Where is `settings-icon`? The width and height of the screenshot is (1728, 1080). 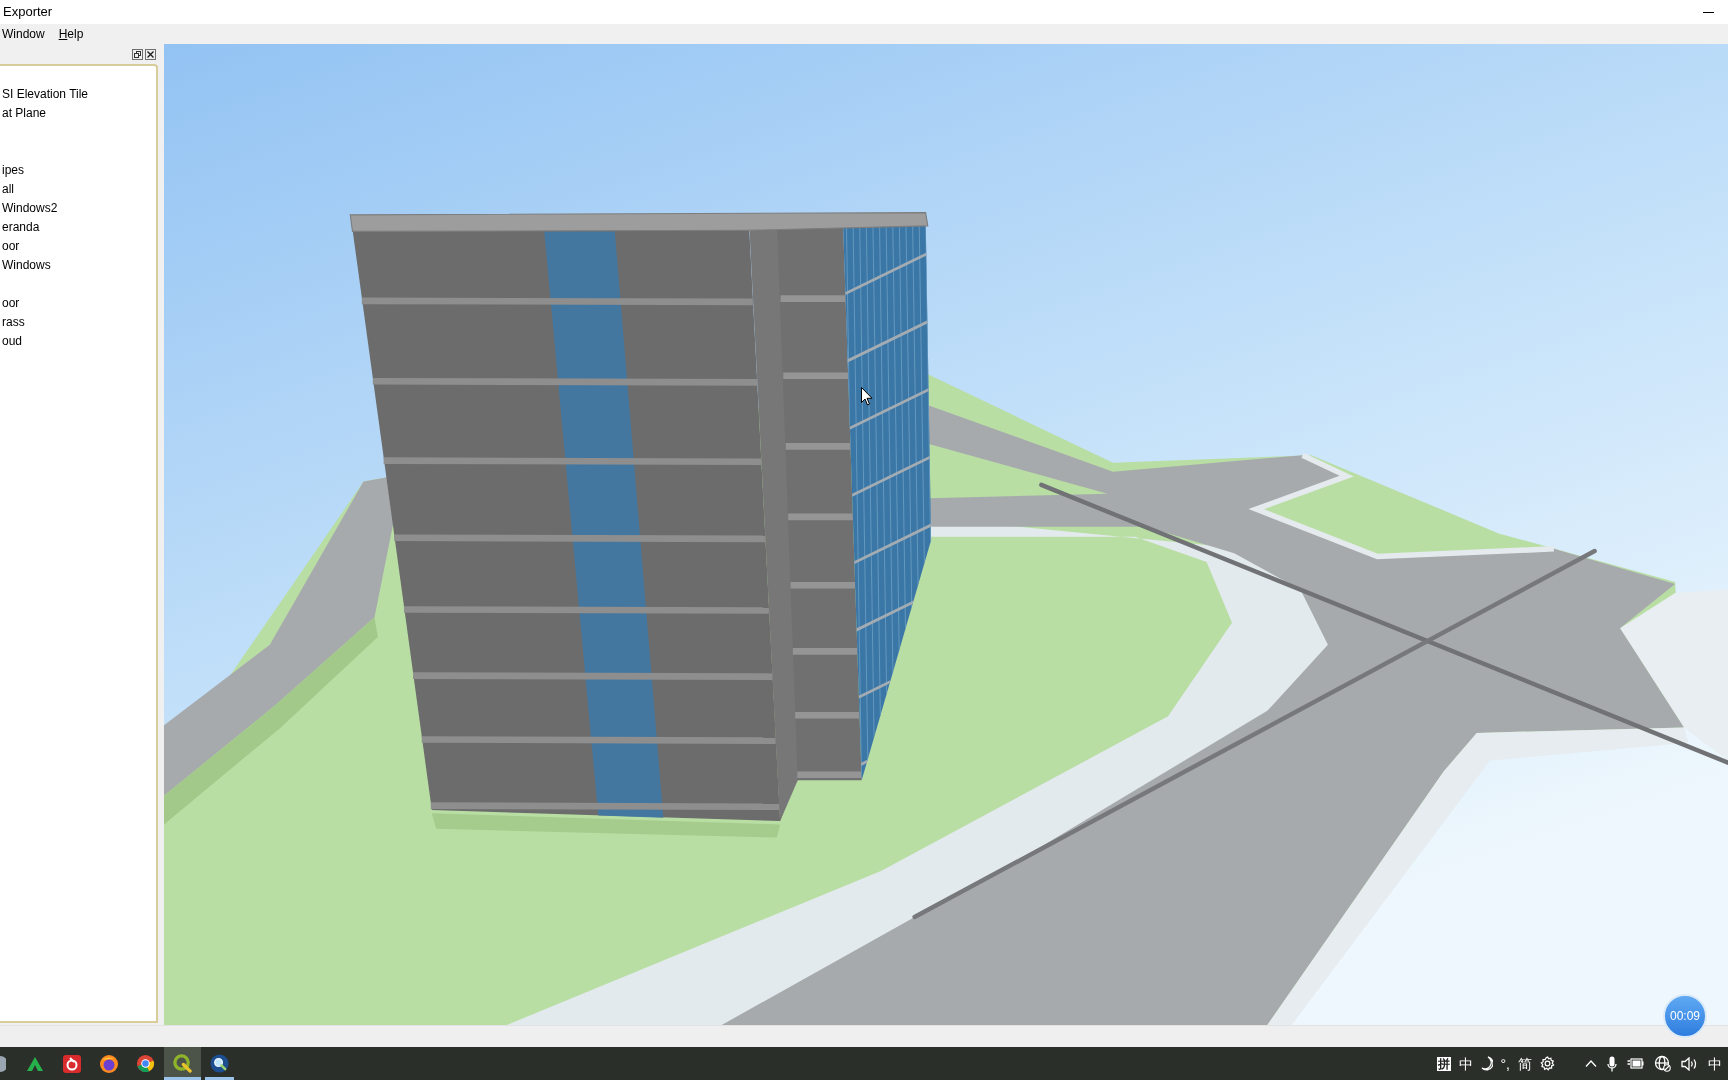 settings-icon is located at coordinates (1547, 1063).